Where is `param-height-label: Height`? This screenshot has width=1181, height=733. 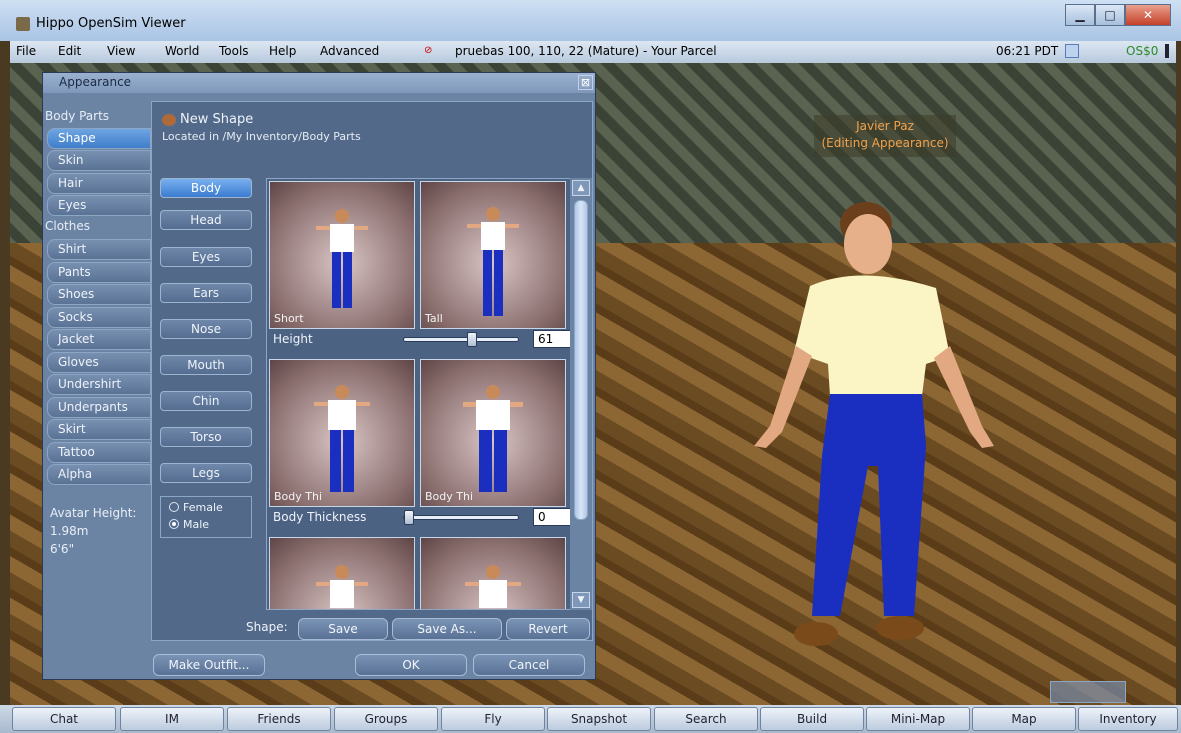
param-height-label: Height is located at coordinates (293, 339).